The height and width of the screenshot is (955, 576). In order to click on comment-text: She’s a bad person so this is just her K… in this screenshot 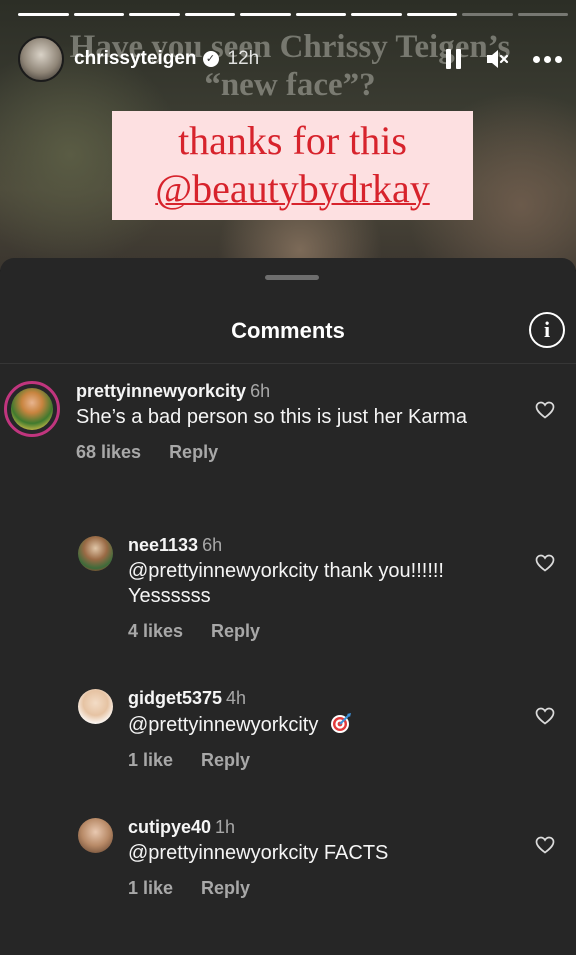, I will do `click(271, 417)`.